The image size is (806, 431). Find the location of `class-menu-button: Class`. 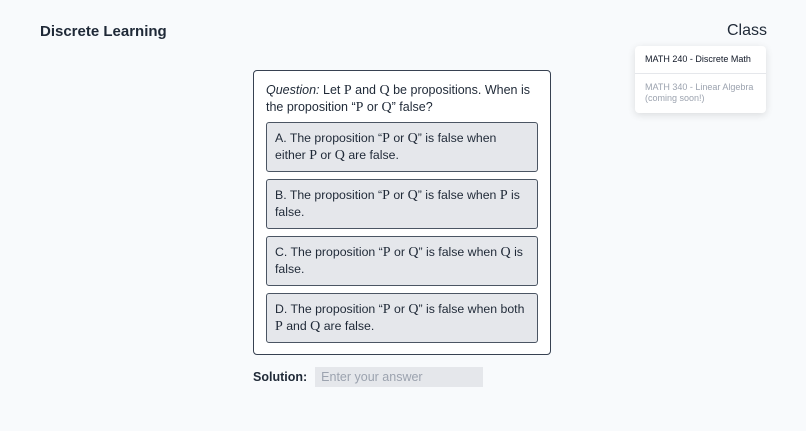

class-menu-button: Class is located at coordinates (747, 31).